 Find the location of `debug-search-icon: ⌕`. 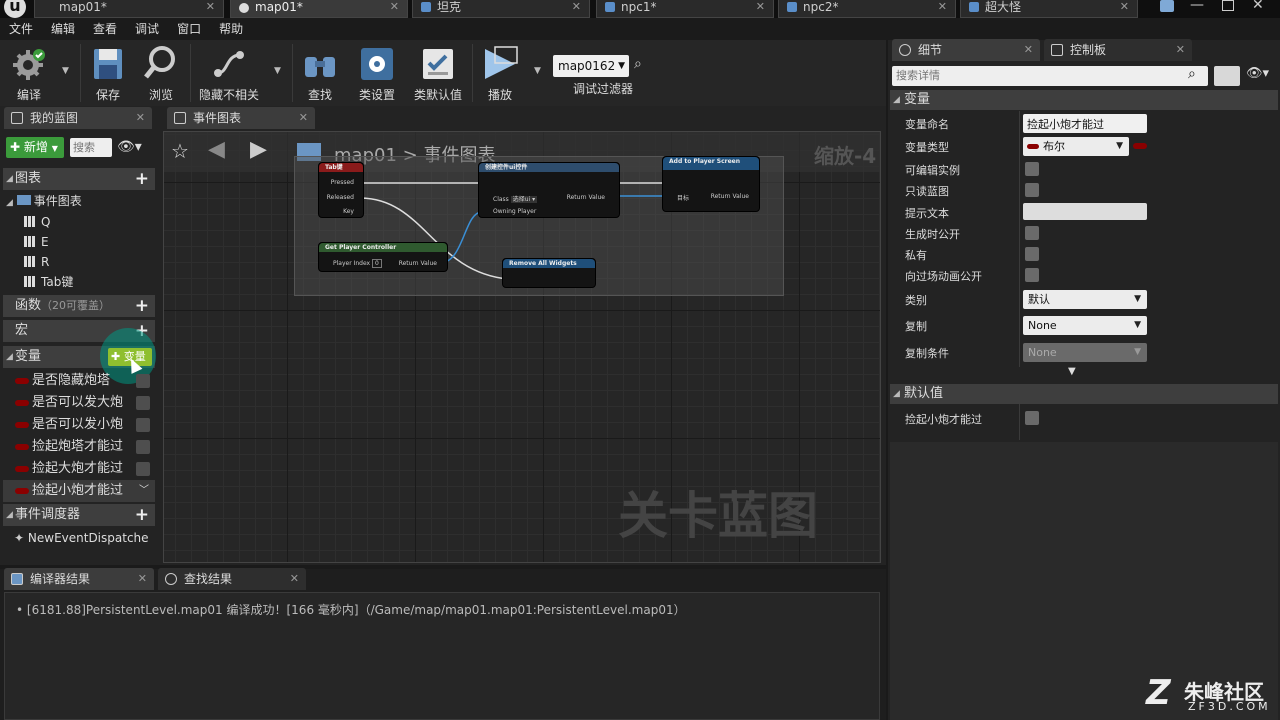

debug-search-icon: ⌕ is located at coordinates (638, 64).